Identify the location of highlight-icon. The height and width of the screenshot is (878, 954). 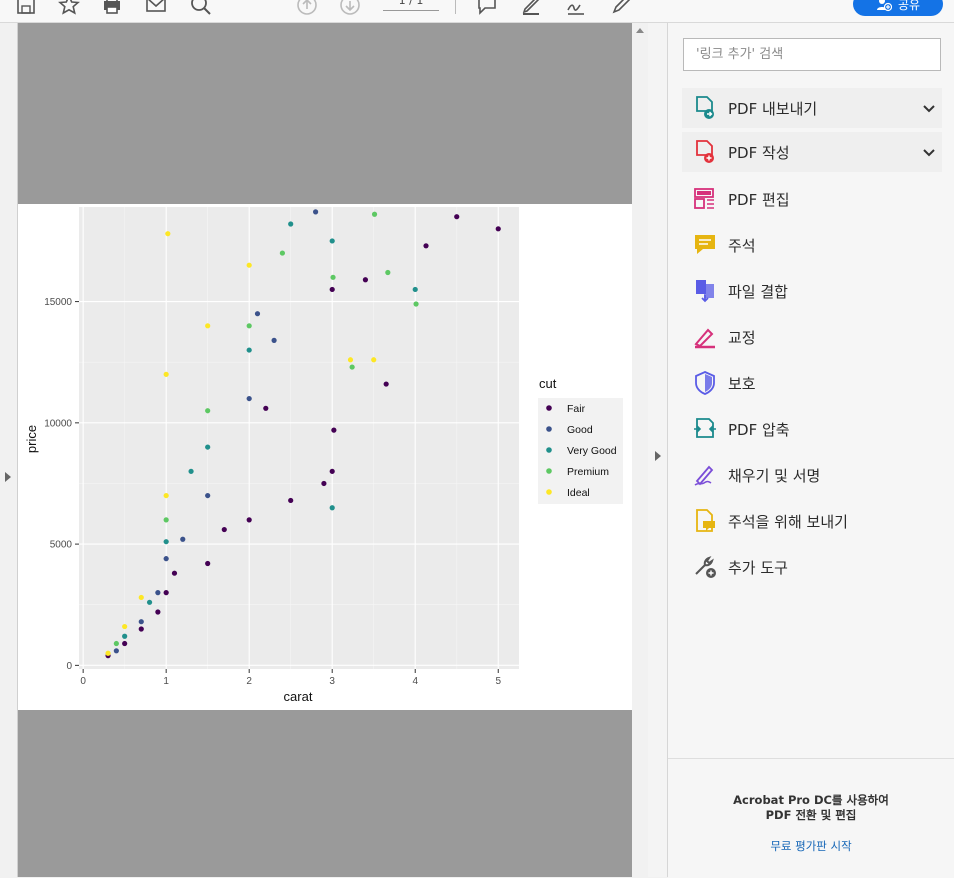
(531, 9).